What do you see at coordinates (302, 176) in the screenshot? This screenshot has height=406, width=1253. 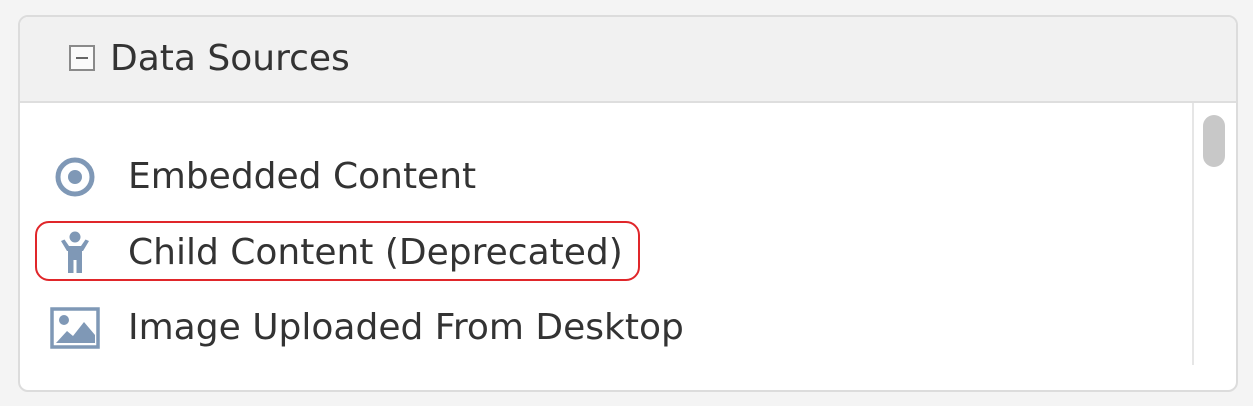 I see `list-item-label: Embedded Content` at bounding box center [302, 176].